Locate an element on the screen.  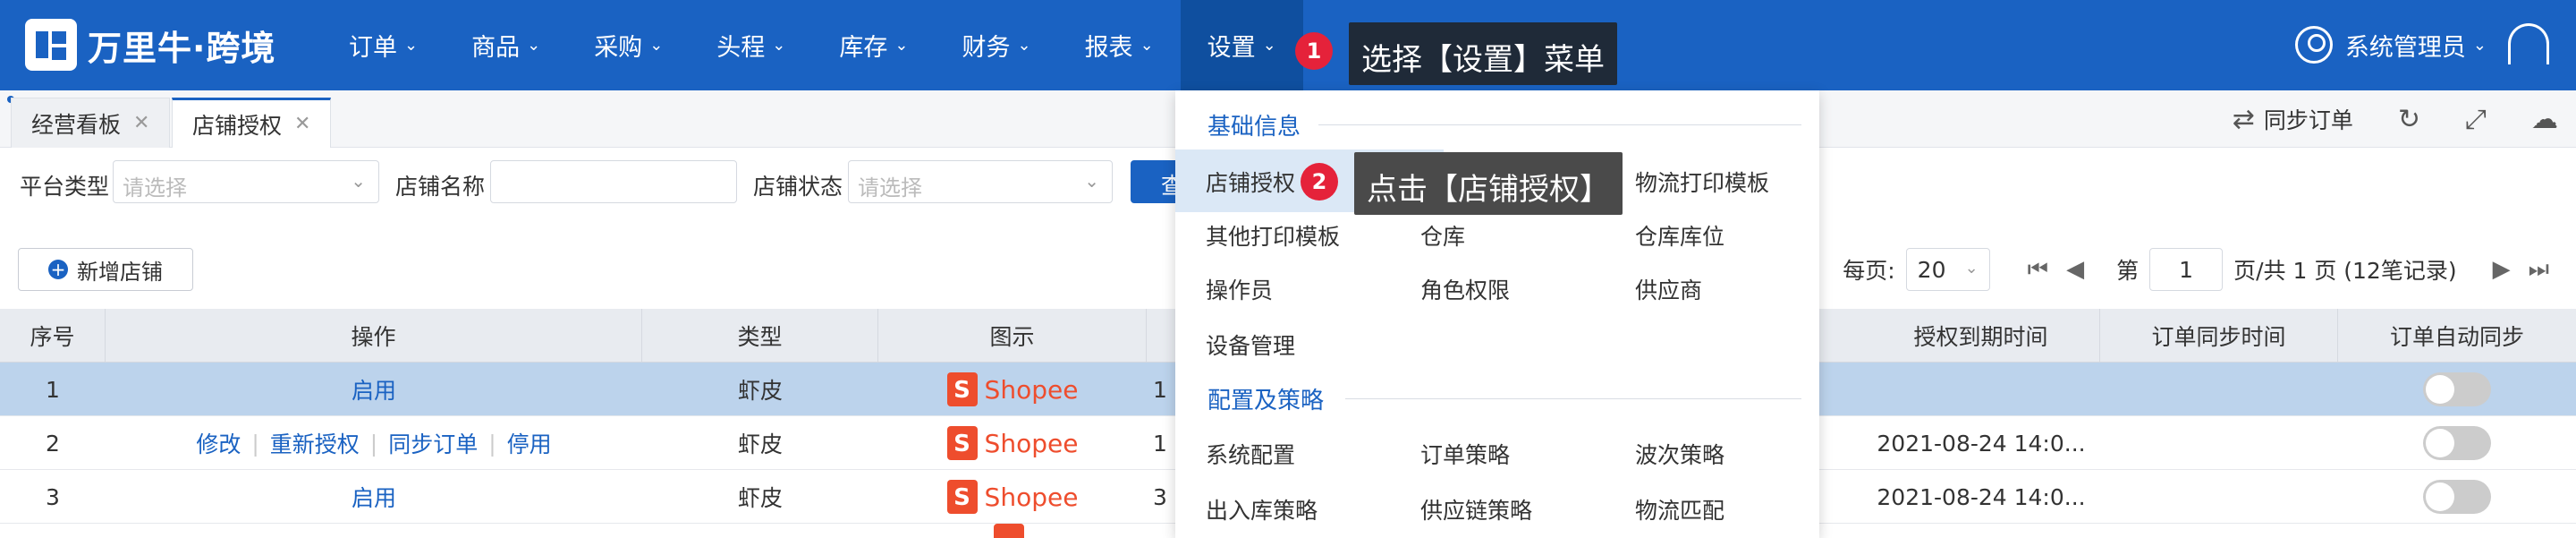
menu-item-warehouse: 仓库 is located at coordinates (1442, 235).